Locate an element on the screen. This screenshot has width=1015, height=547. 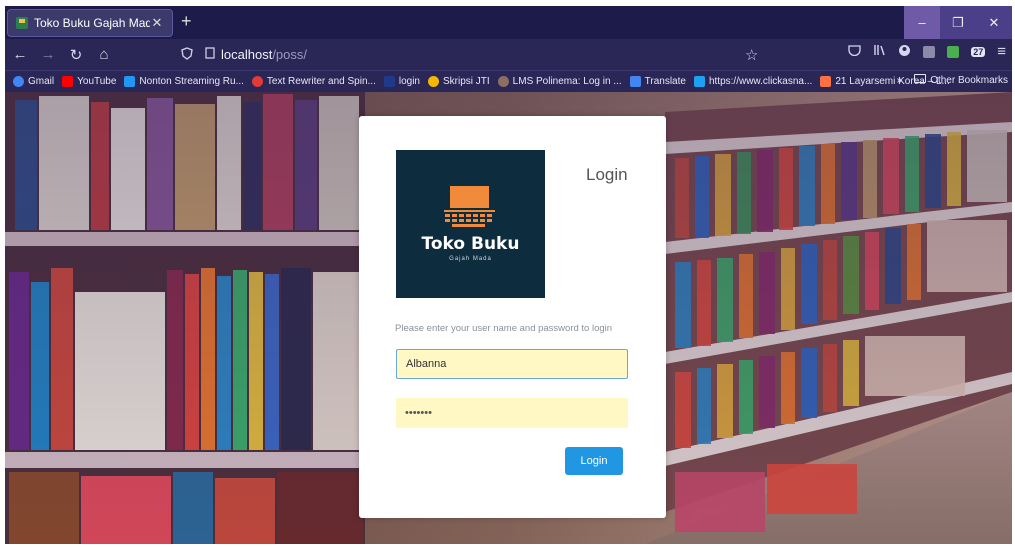
bookmark-gmail: Gmail is located at coordinates (33, 81).